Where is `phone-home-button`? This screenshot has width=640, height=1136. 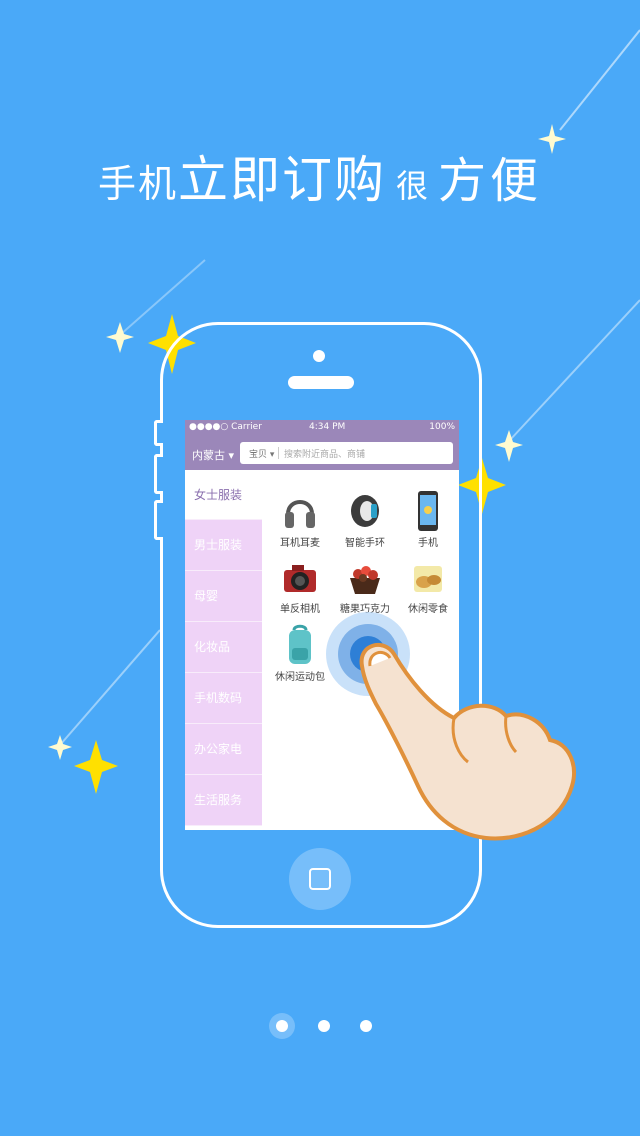 phone-home-button is located at coordinates (320, 879).